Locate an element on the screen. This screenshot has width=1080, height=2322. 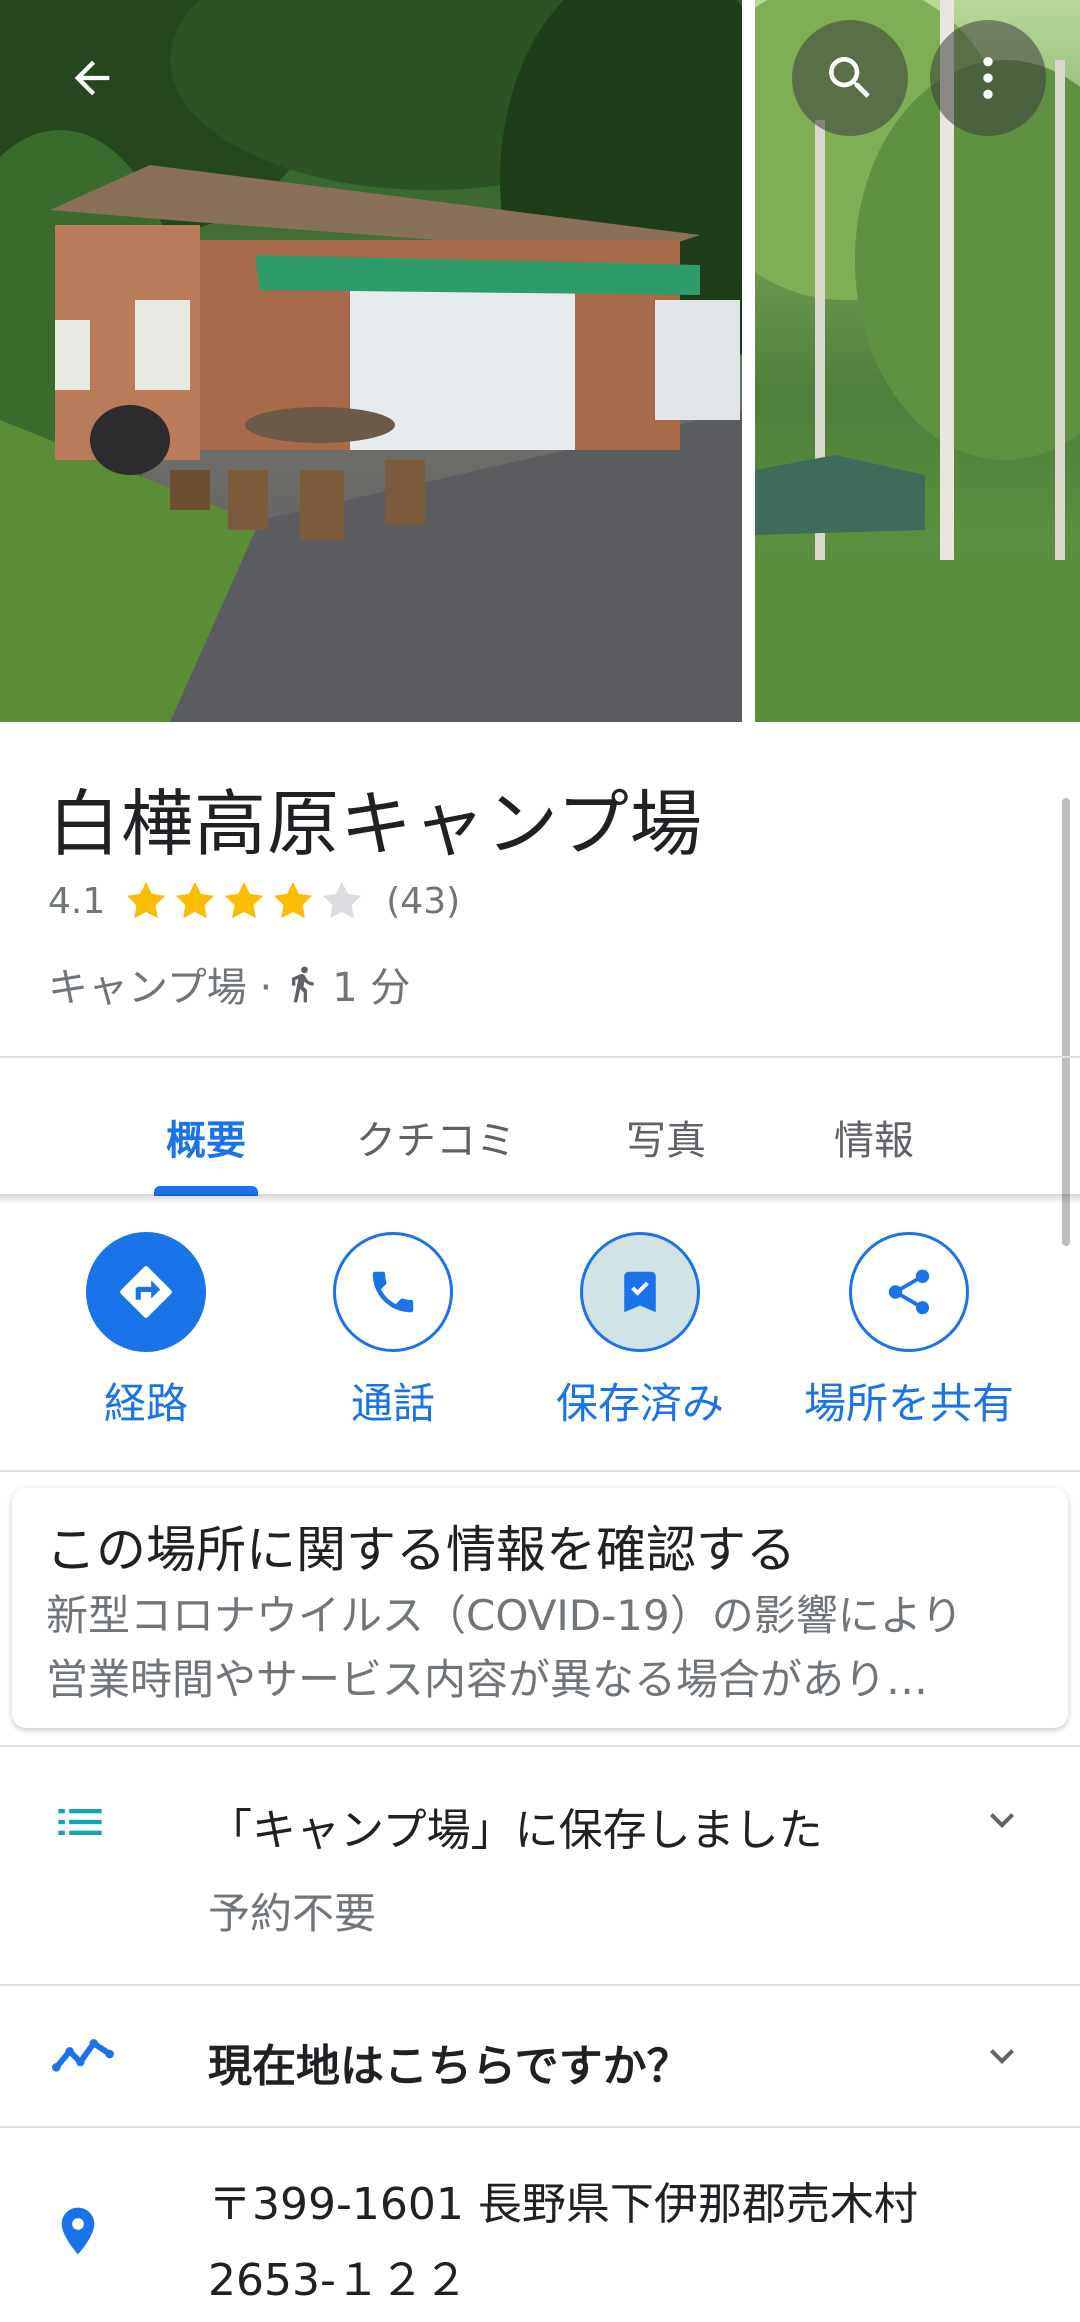
back-button is located at coordinates (92, 78).